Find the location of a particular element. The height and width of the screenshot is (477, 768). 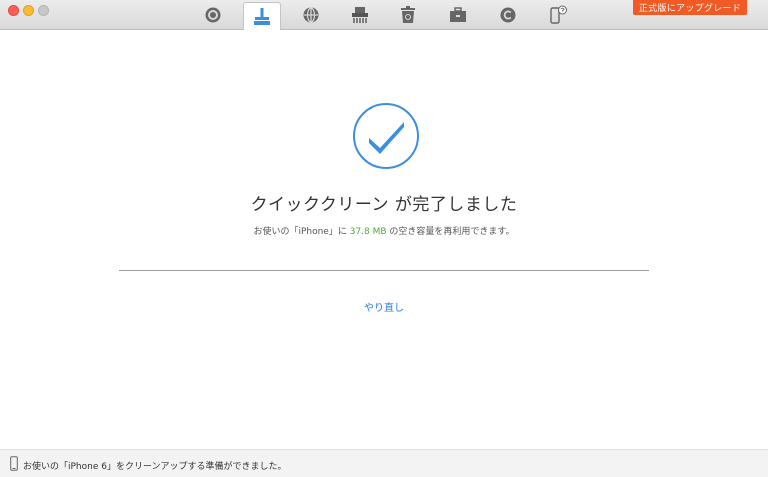

globe-icon is located at coordinates (311, 15).